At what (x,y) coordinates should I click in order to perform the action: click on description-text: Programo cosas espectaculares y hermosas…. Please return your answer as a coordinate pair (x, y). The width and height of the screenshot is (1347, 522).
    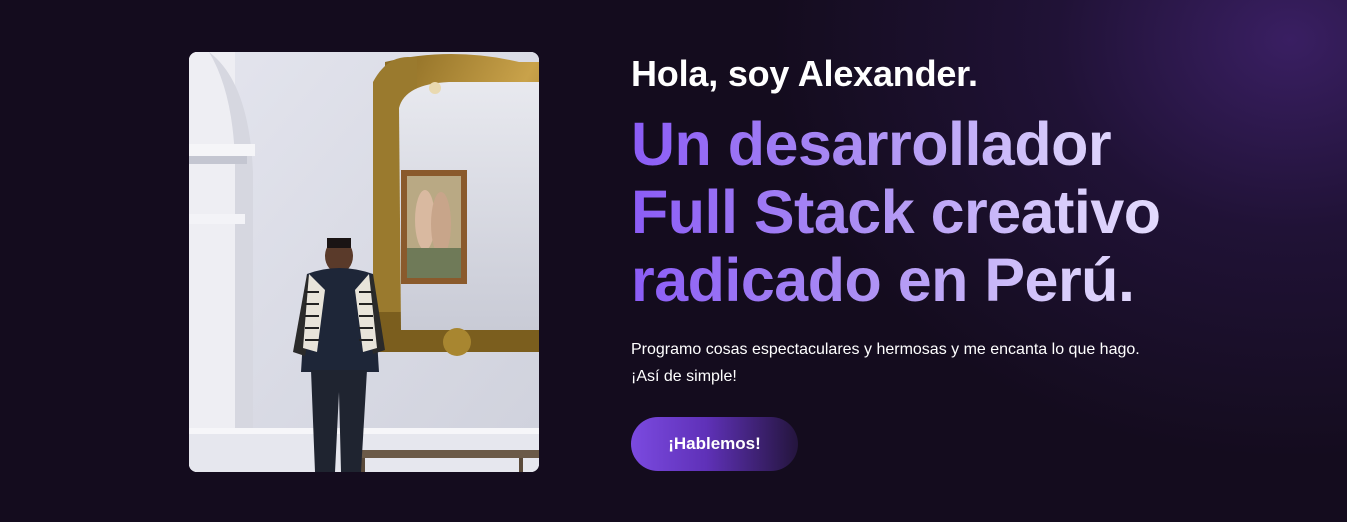
    Looking at the image, I should click on (885, 363).